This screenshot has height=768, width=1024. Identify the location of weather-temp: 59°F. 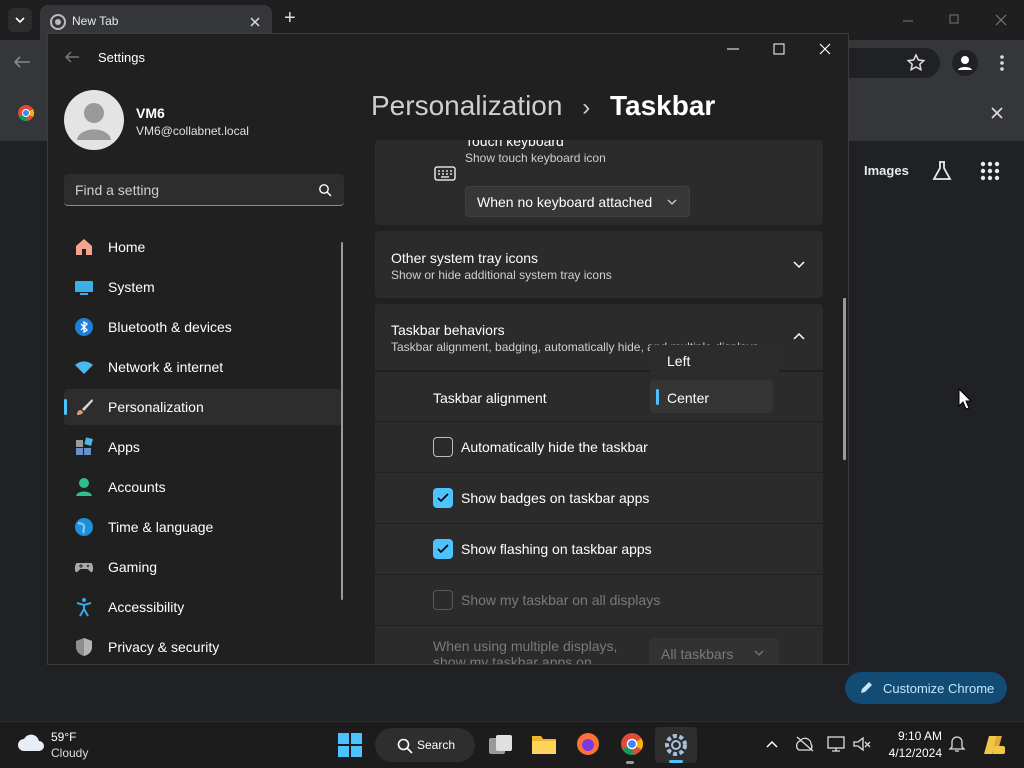
(63, 737).